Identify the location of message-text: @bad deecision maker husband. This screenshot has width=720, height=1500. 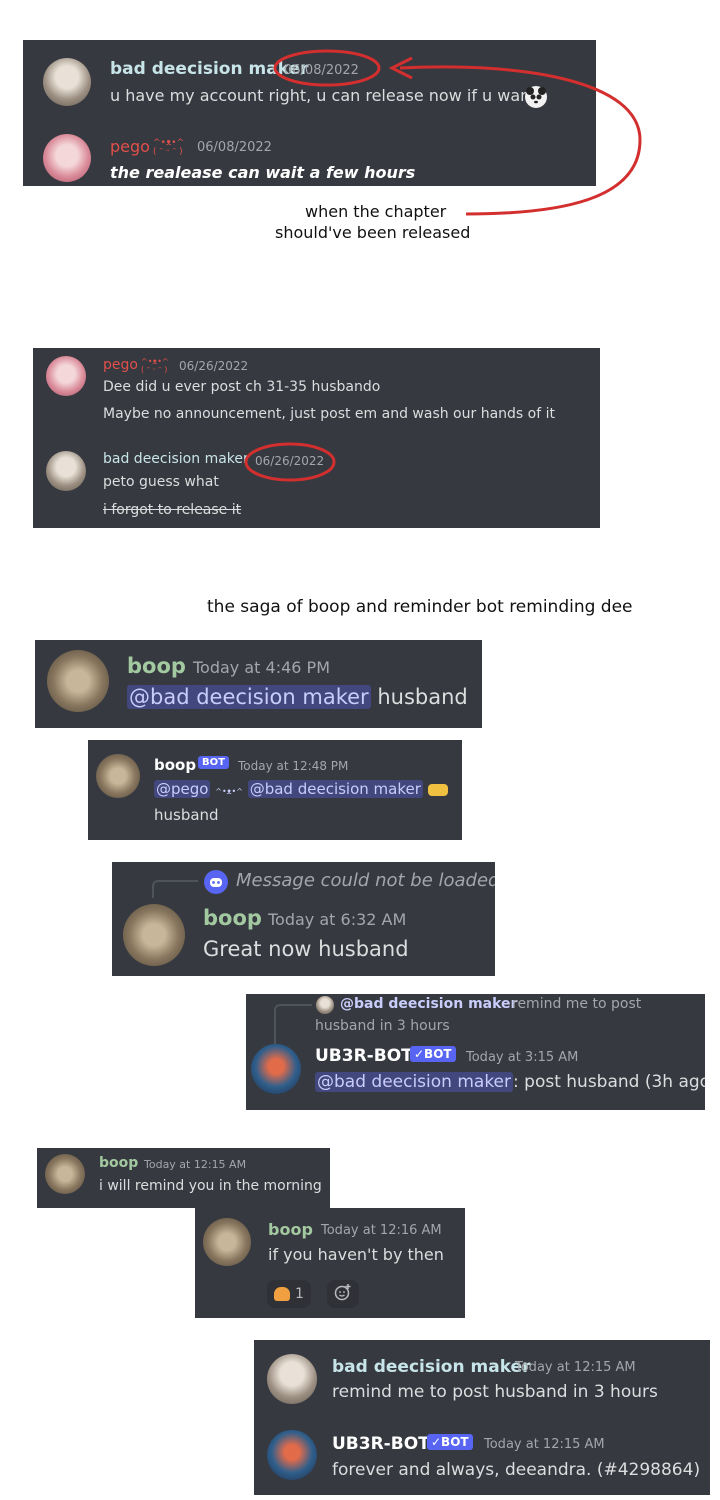
(297, 697).